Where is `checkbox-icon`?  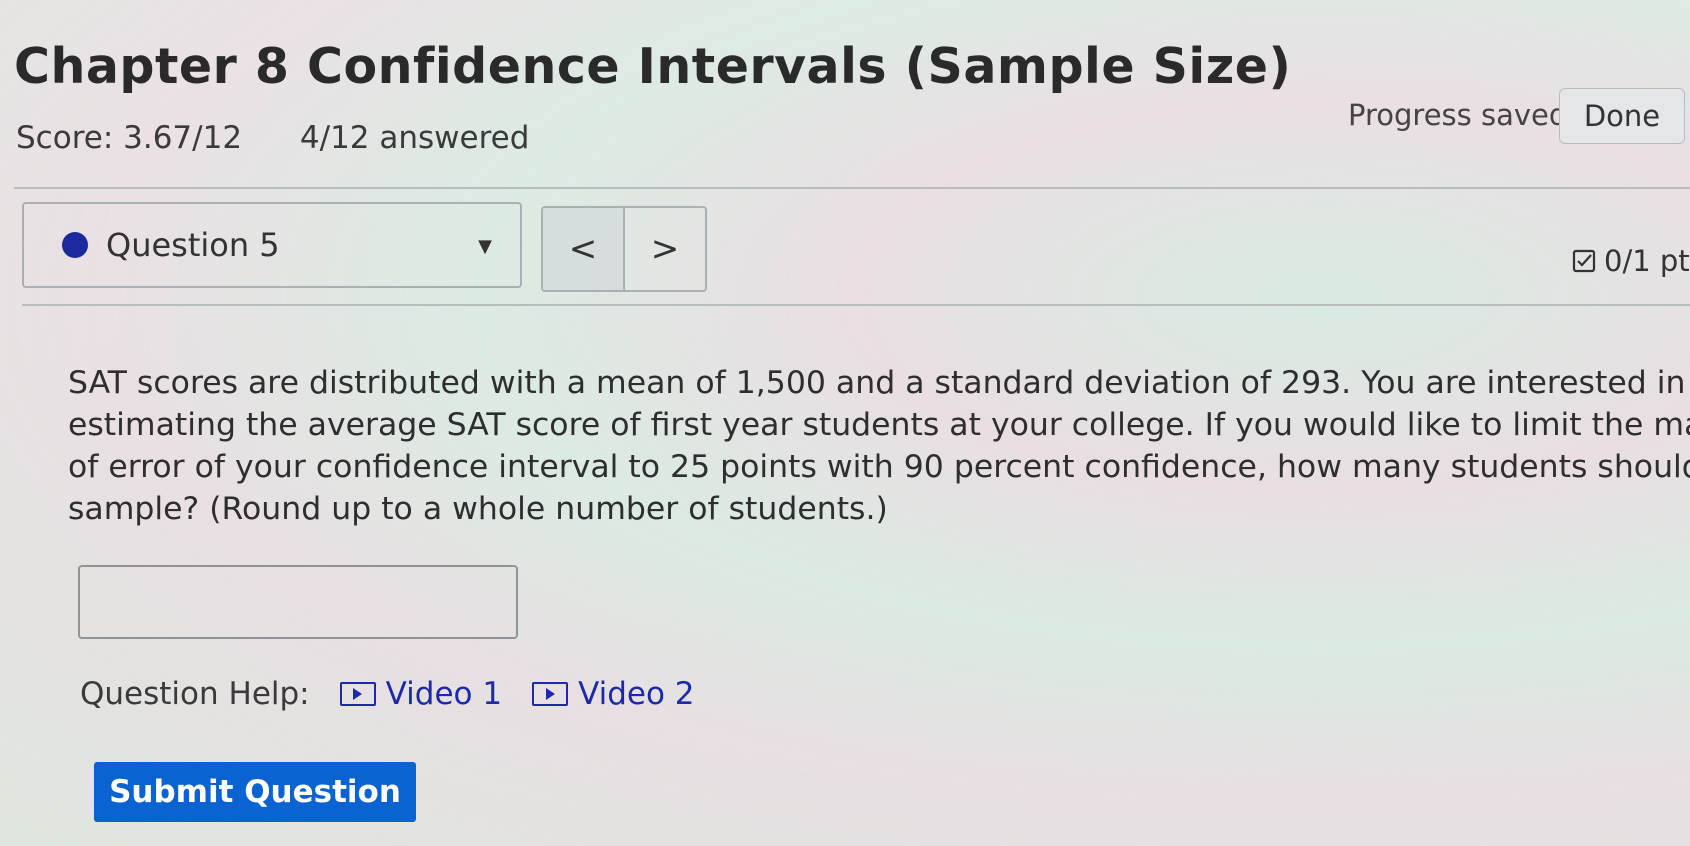 checkbox-icon is located at coordinates (1584, 261).